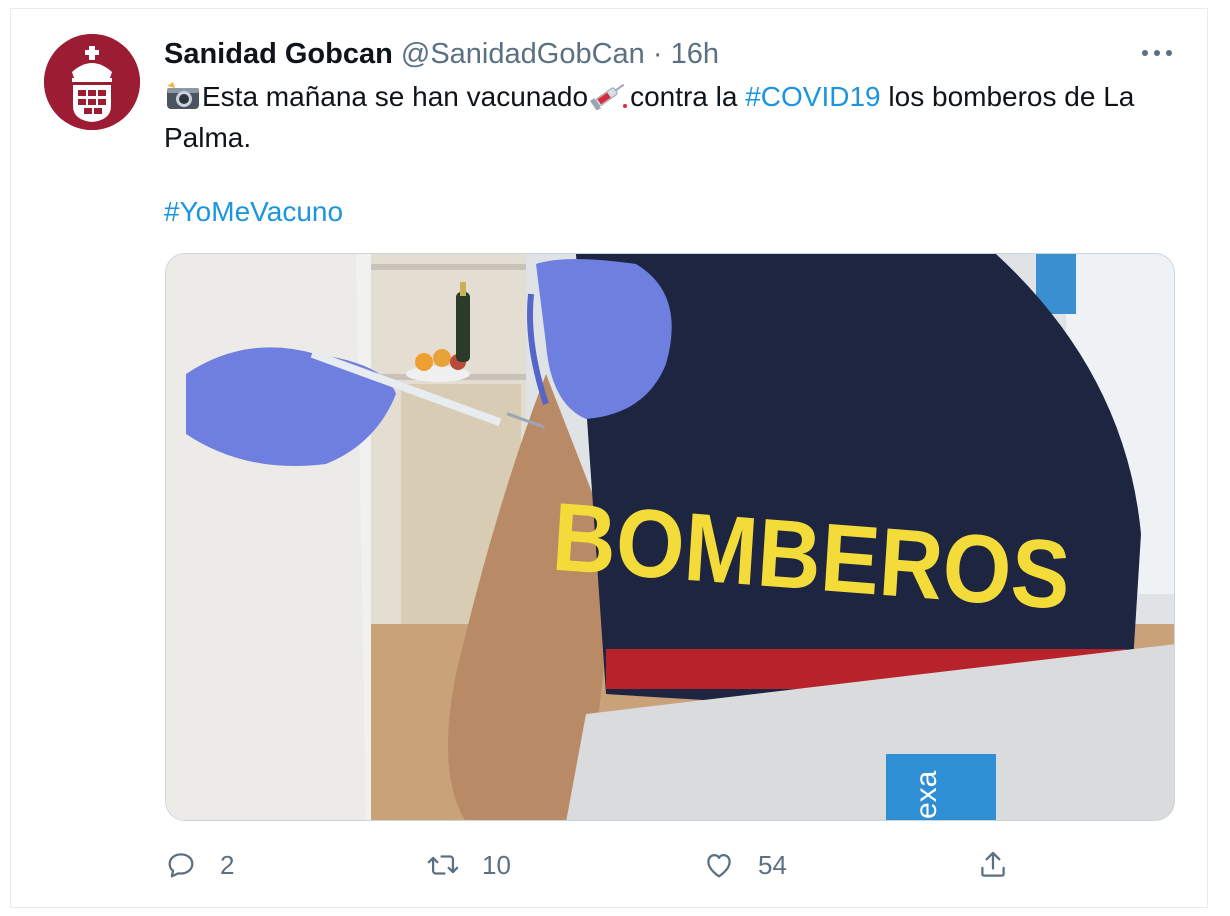 This screenshot has height=916, width=1230. What do you see at coordinates (812, 96) in the screenshot?
I see `hashtag-covid19-link: #COVID19` at bounding box center [812, 96].